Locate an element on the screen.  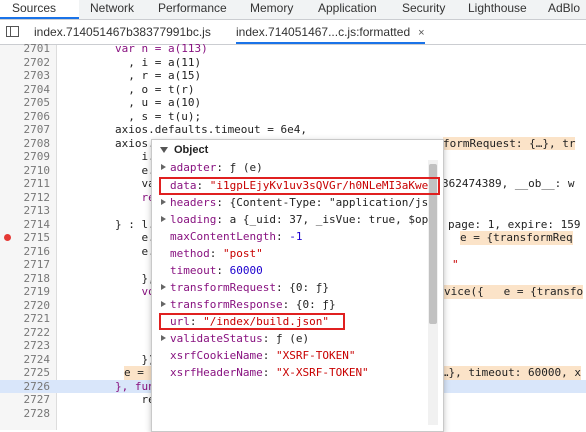
property-value: "X-XSRF-TOKEN" is located at coordinates (322, 372).